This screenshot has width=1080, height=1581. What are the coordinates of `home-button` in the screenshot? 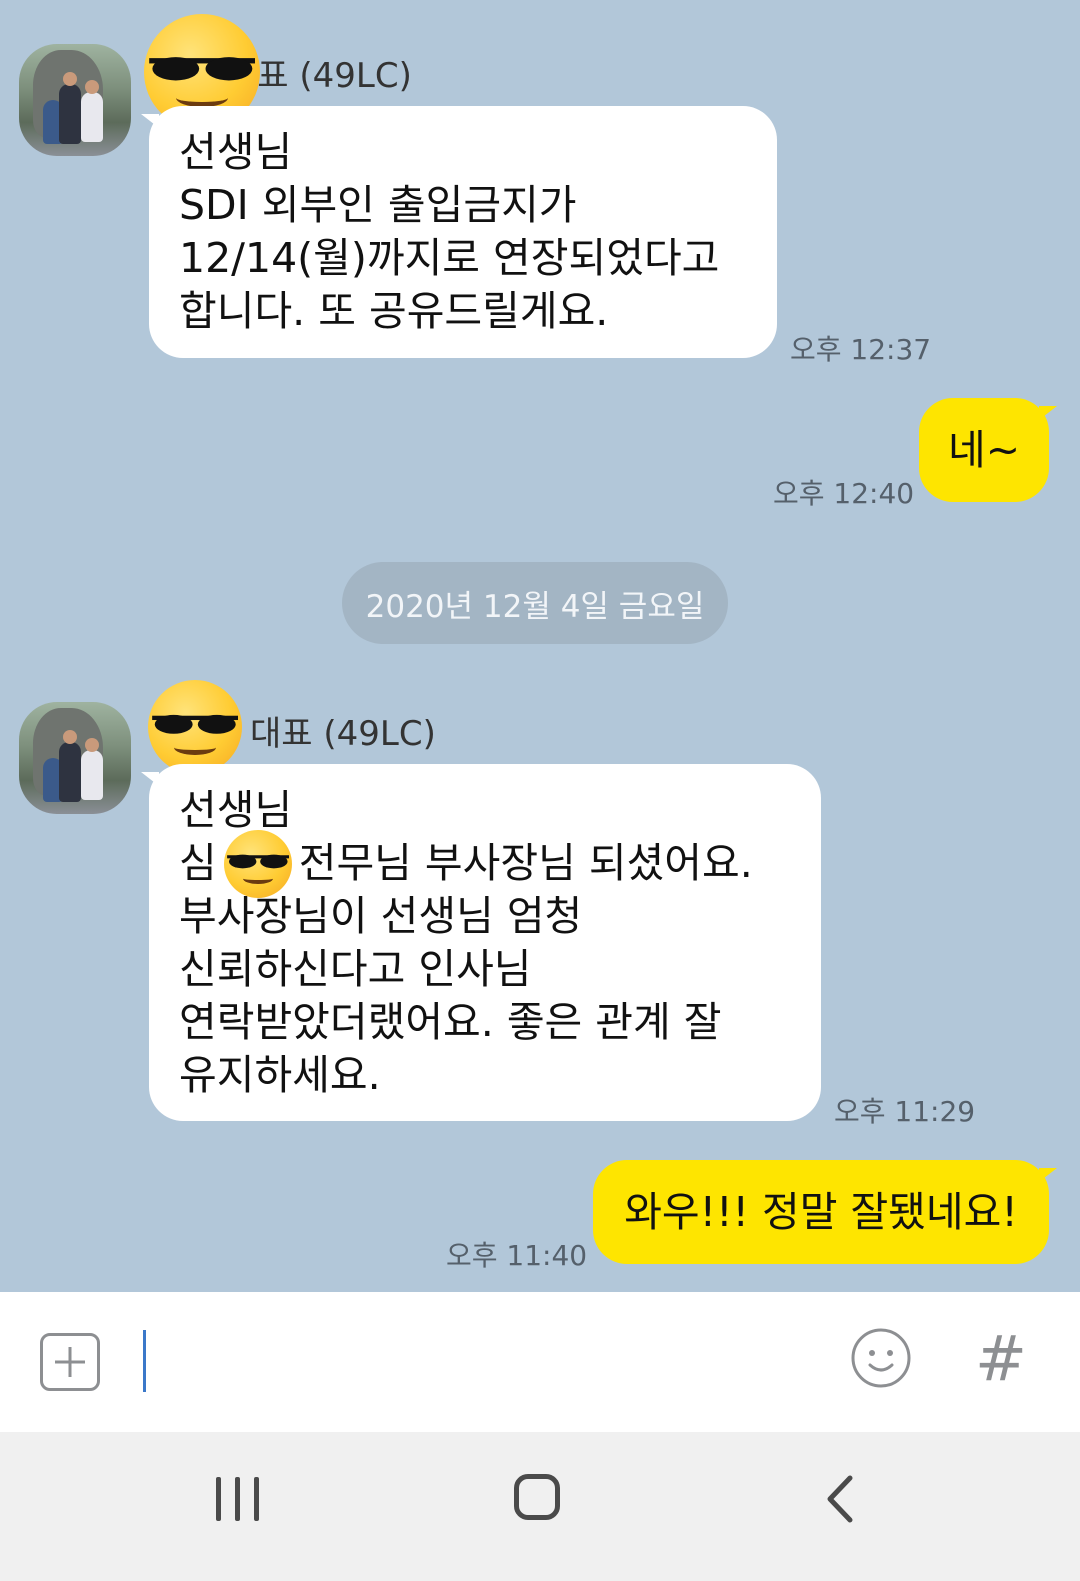 It's located at (537, 1497).